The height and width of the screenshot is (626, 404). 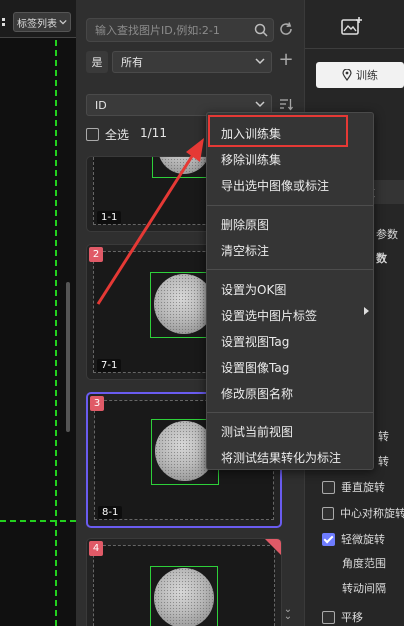 What do you see at coordinates (96, 254) in the screenshot?
I see `index-badge: 2` at bounding box center [96, 254].